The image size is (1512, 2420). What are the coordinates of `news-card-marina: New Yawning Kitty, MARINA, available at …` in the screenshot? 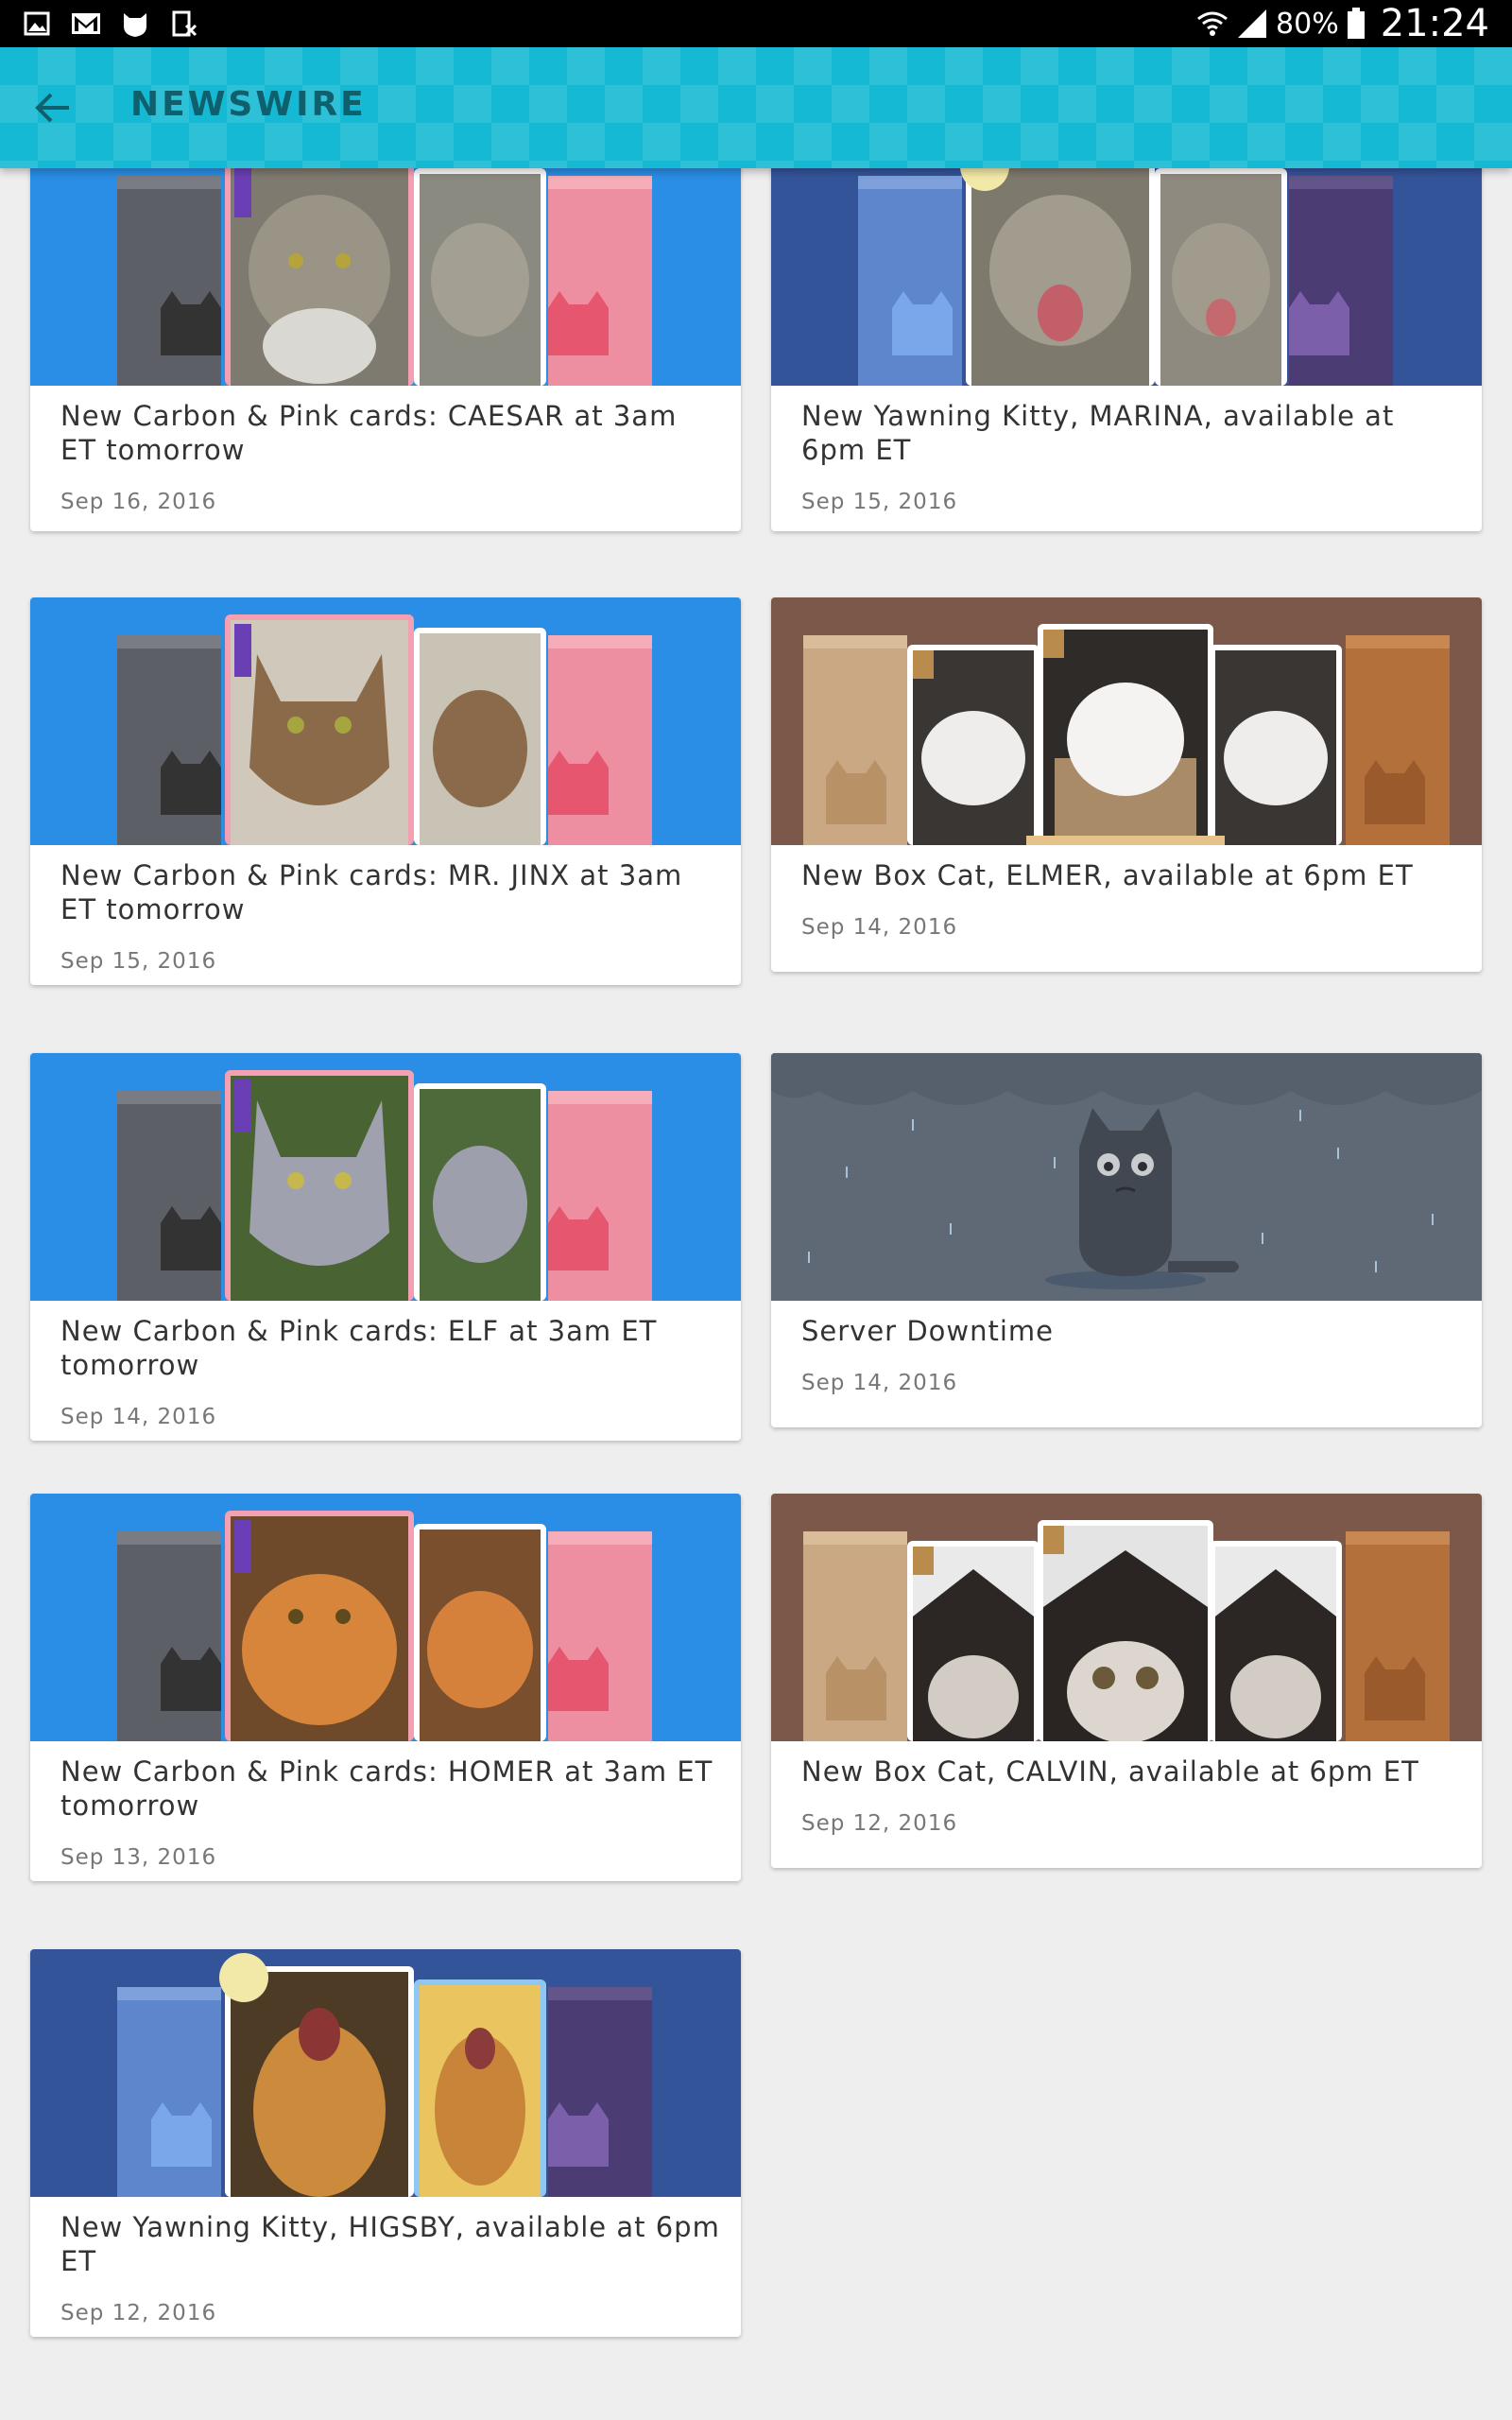 It's located at (1126, 350).